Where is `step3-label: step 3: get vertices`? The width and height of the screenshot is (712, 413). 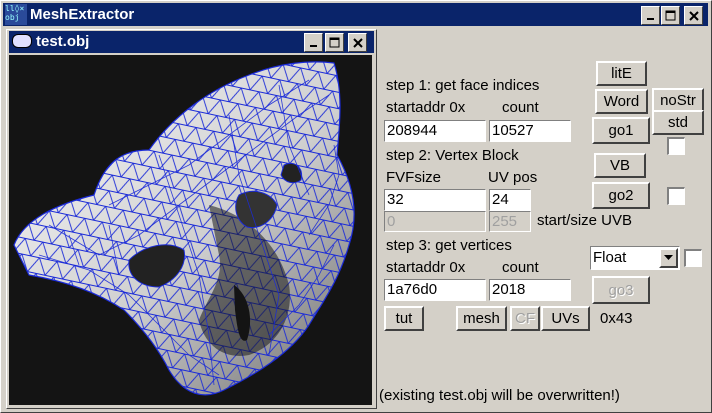 step3-label: step 3: get vertices is located at coordinates (449, 246).